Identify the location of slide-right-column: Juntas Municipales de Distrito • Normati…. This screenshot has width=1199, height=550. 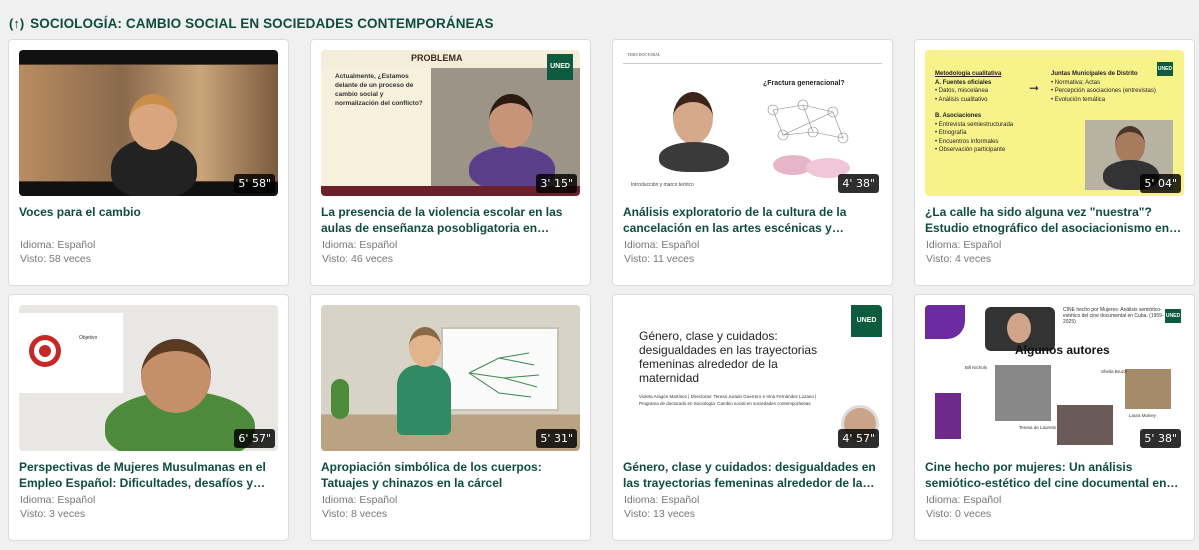
(1106, 87).